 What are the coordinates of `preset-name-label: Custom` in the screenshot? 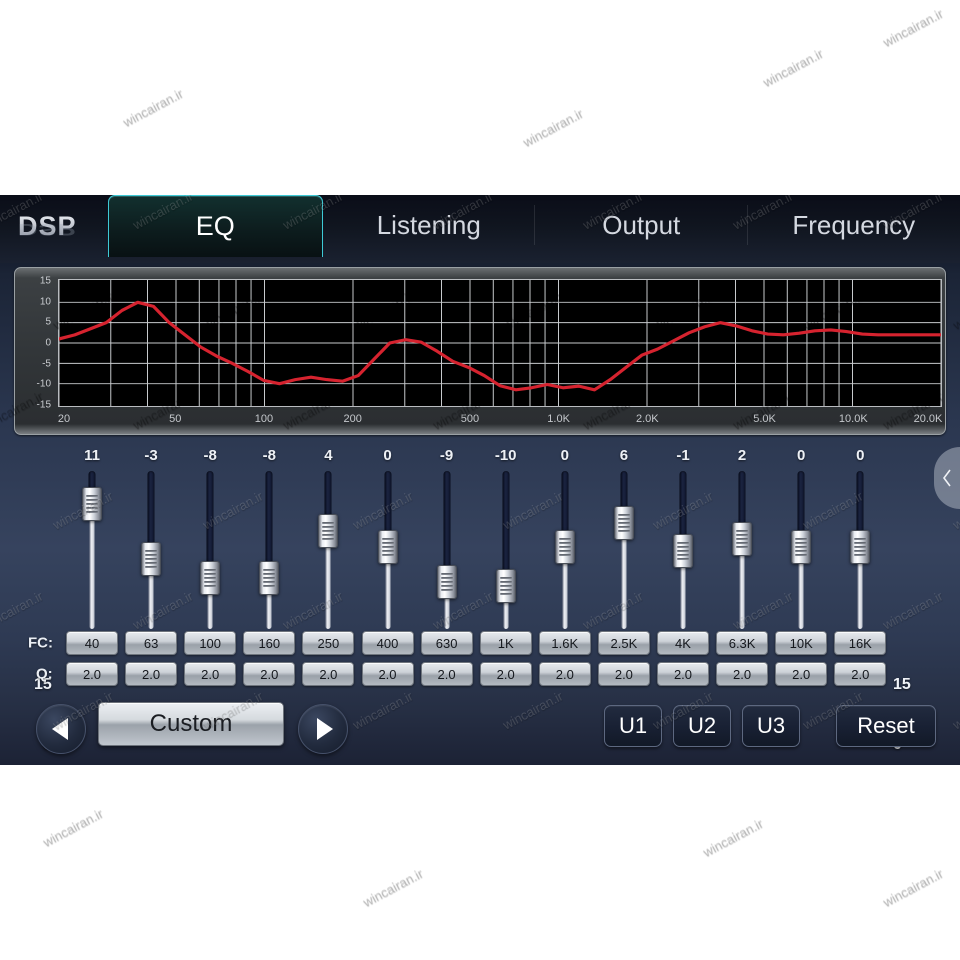 It's located at (191, 723).